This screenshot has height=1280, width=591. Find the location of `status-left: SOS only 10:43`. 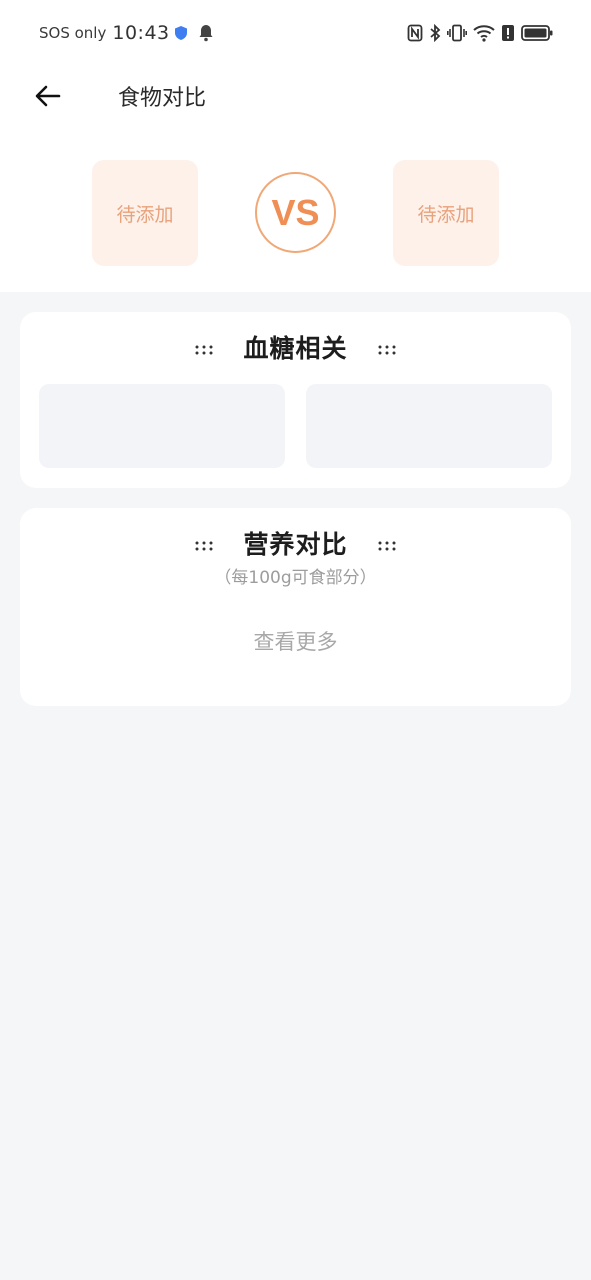

status-left: SOS only 10:43 is located at coordinates (126, 33).